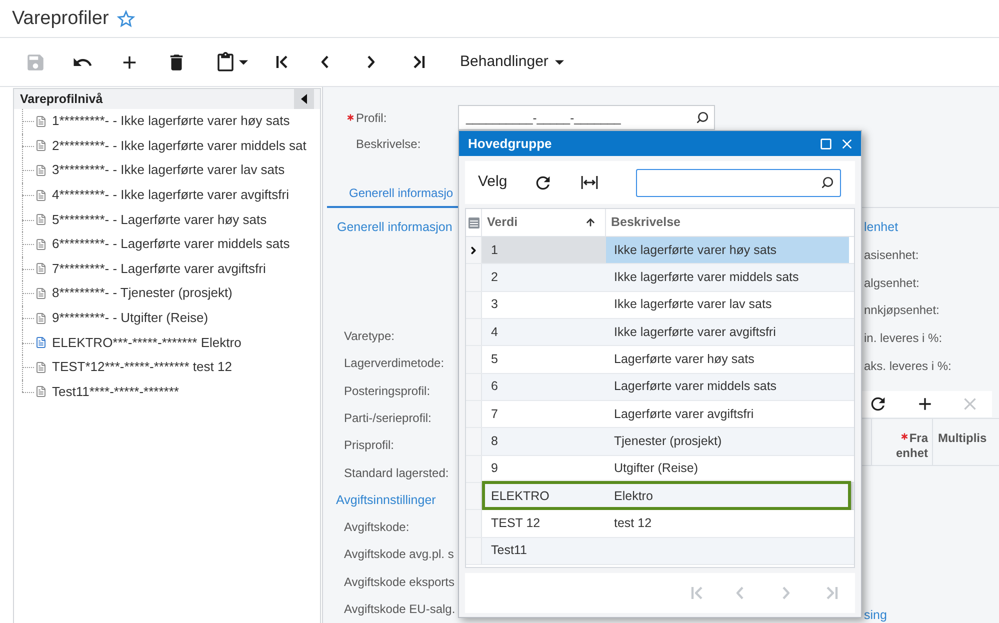 The height and width of the screenshot is (623, 999). What do you see at coordinates (494, 441) in the screenshot?
I see `table-cell-text: 8` at bounding box center [494, 441].